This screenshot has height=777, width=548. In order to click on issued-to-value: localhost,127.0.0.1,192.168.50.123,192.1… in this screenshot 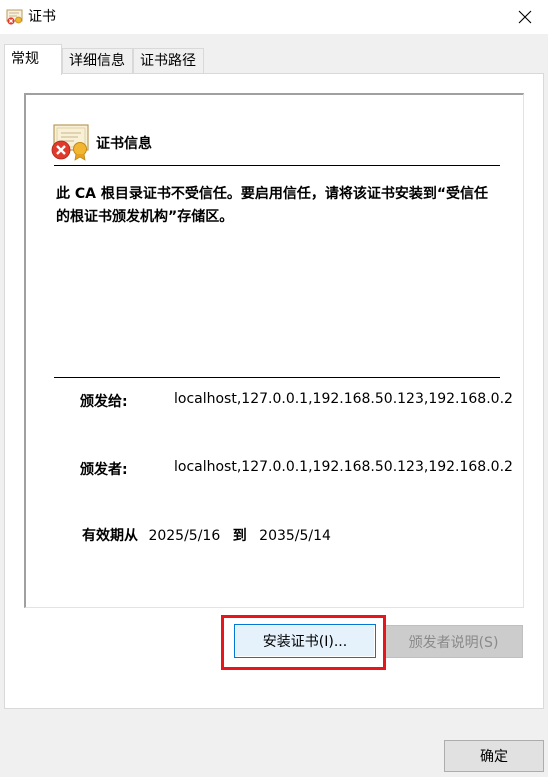, I will do `click(343, 399)`.